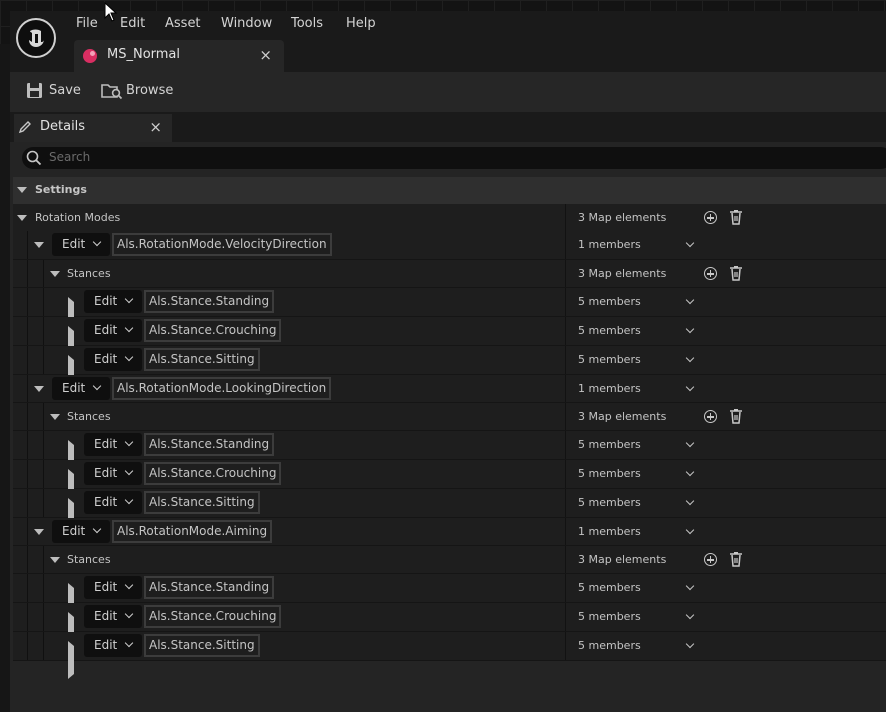  What do you see at coordinates (183, 24) in the screenshot?
I see `menu-asset: Asset` at bounding box center [183, 24].